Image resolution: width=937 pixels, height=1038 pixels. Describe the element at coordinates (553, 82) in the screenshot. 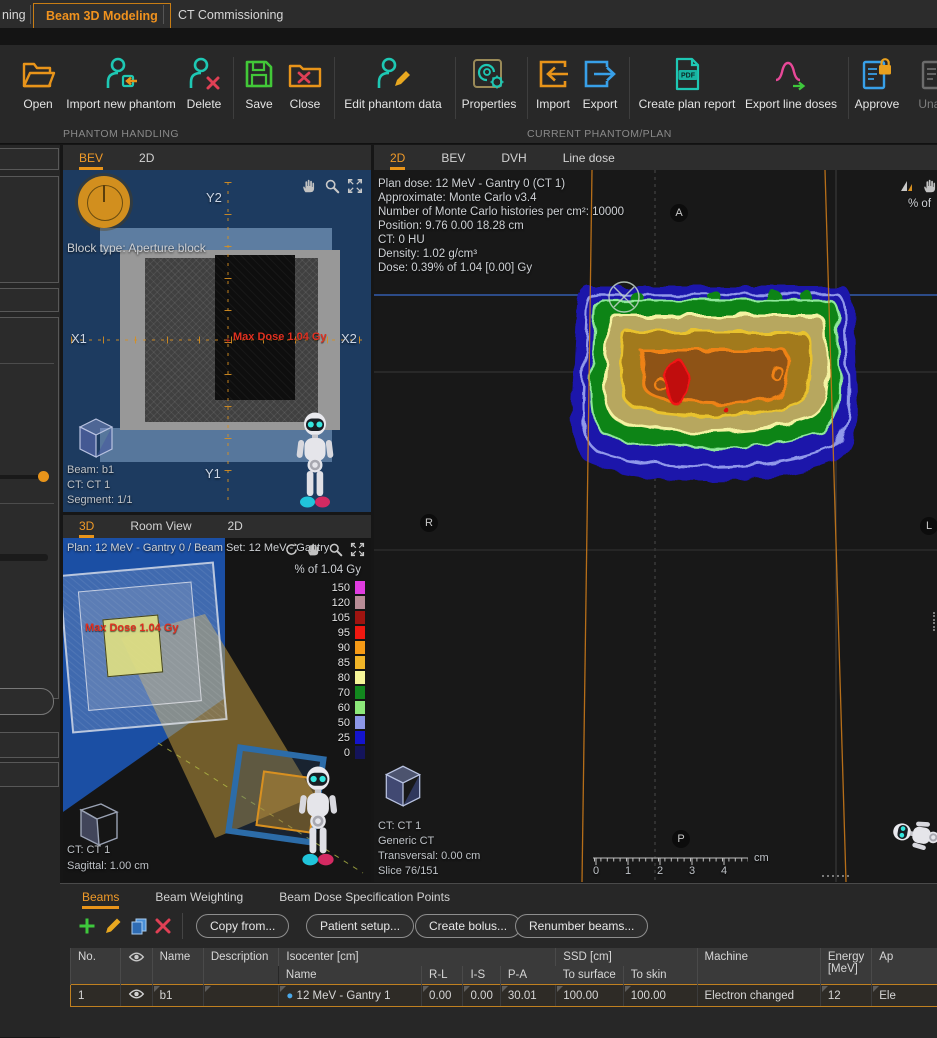

I see `import-button: Import` at that location.